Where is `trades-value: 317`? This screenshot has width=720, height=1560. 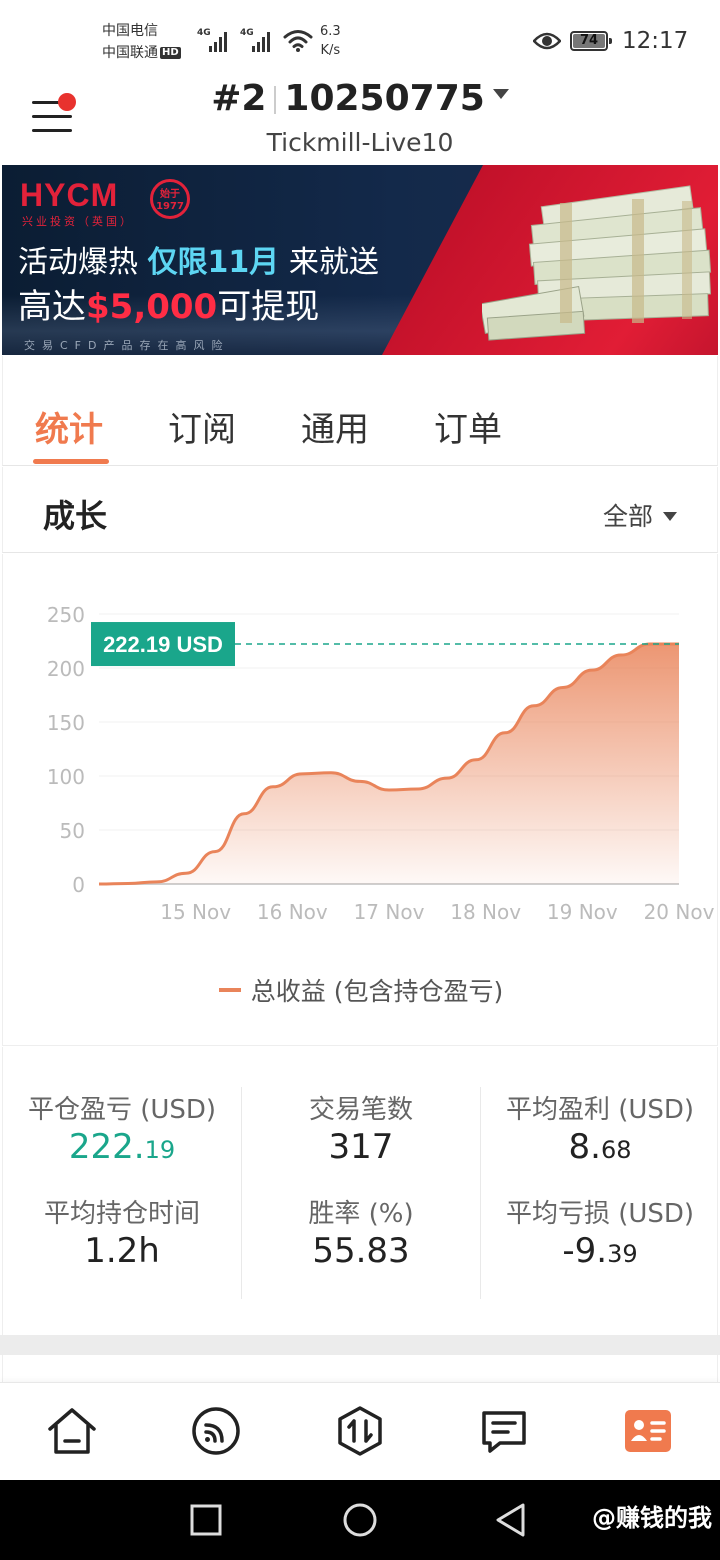 trades-value: 317 is located at coordinates (361, 1147).